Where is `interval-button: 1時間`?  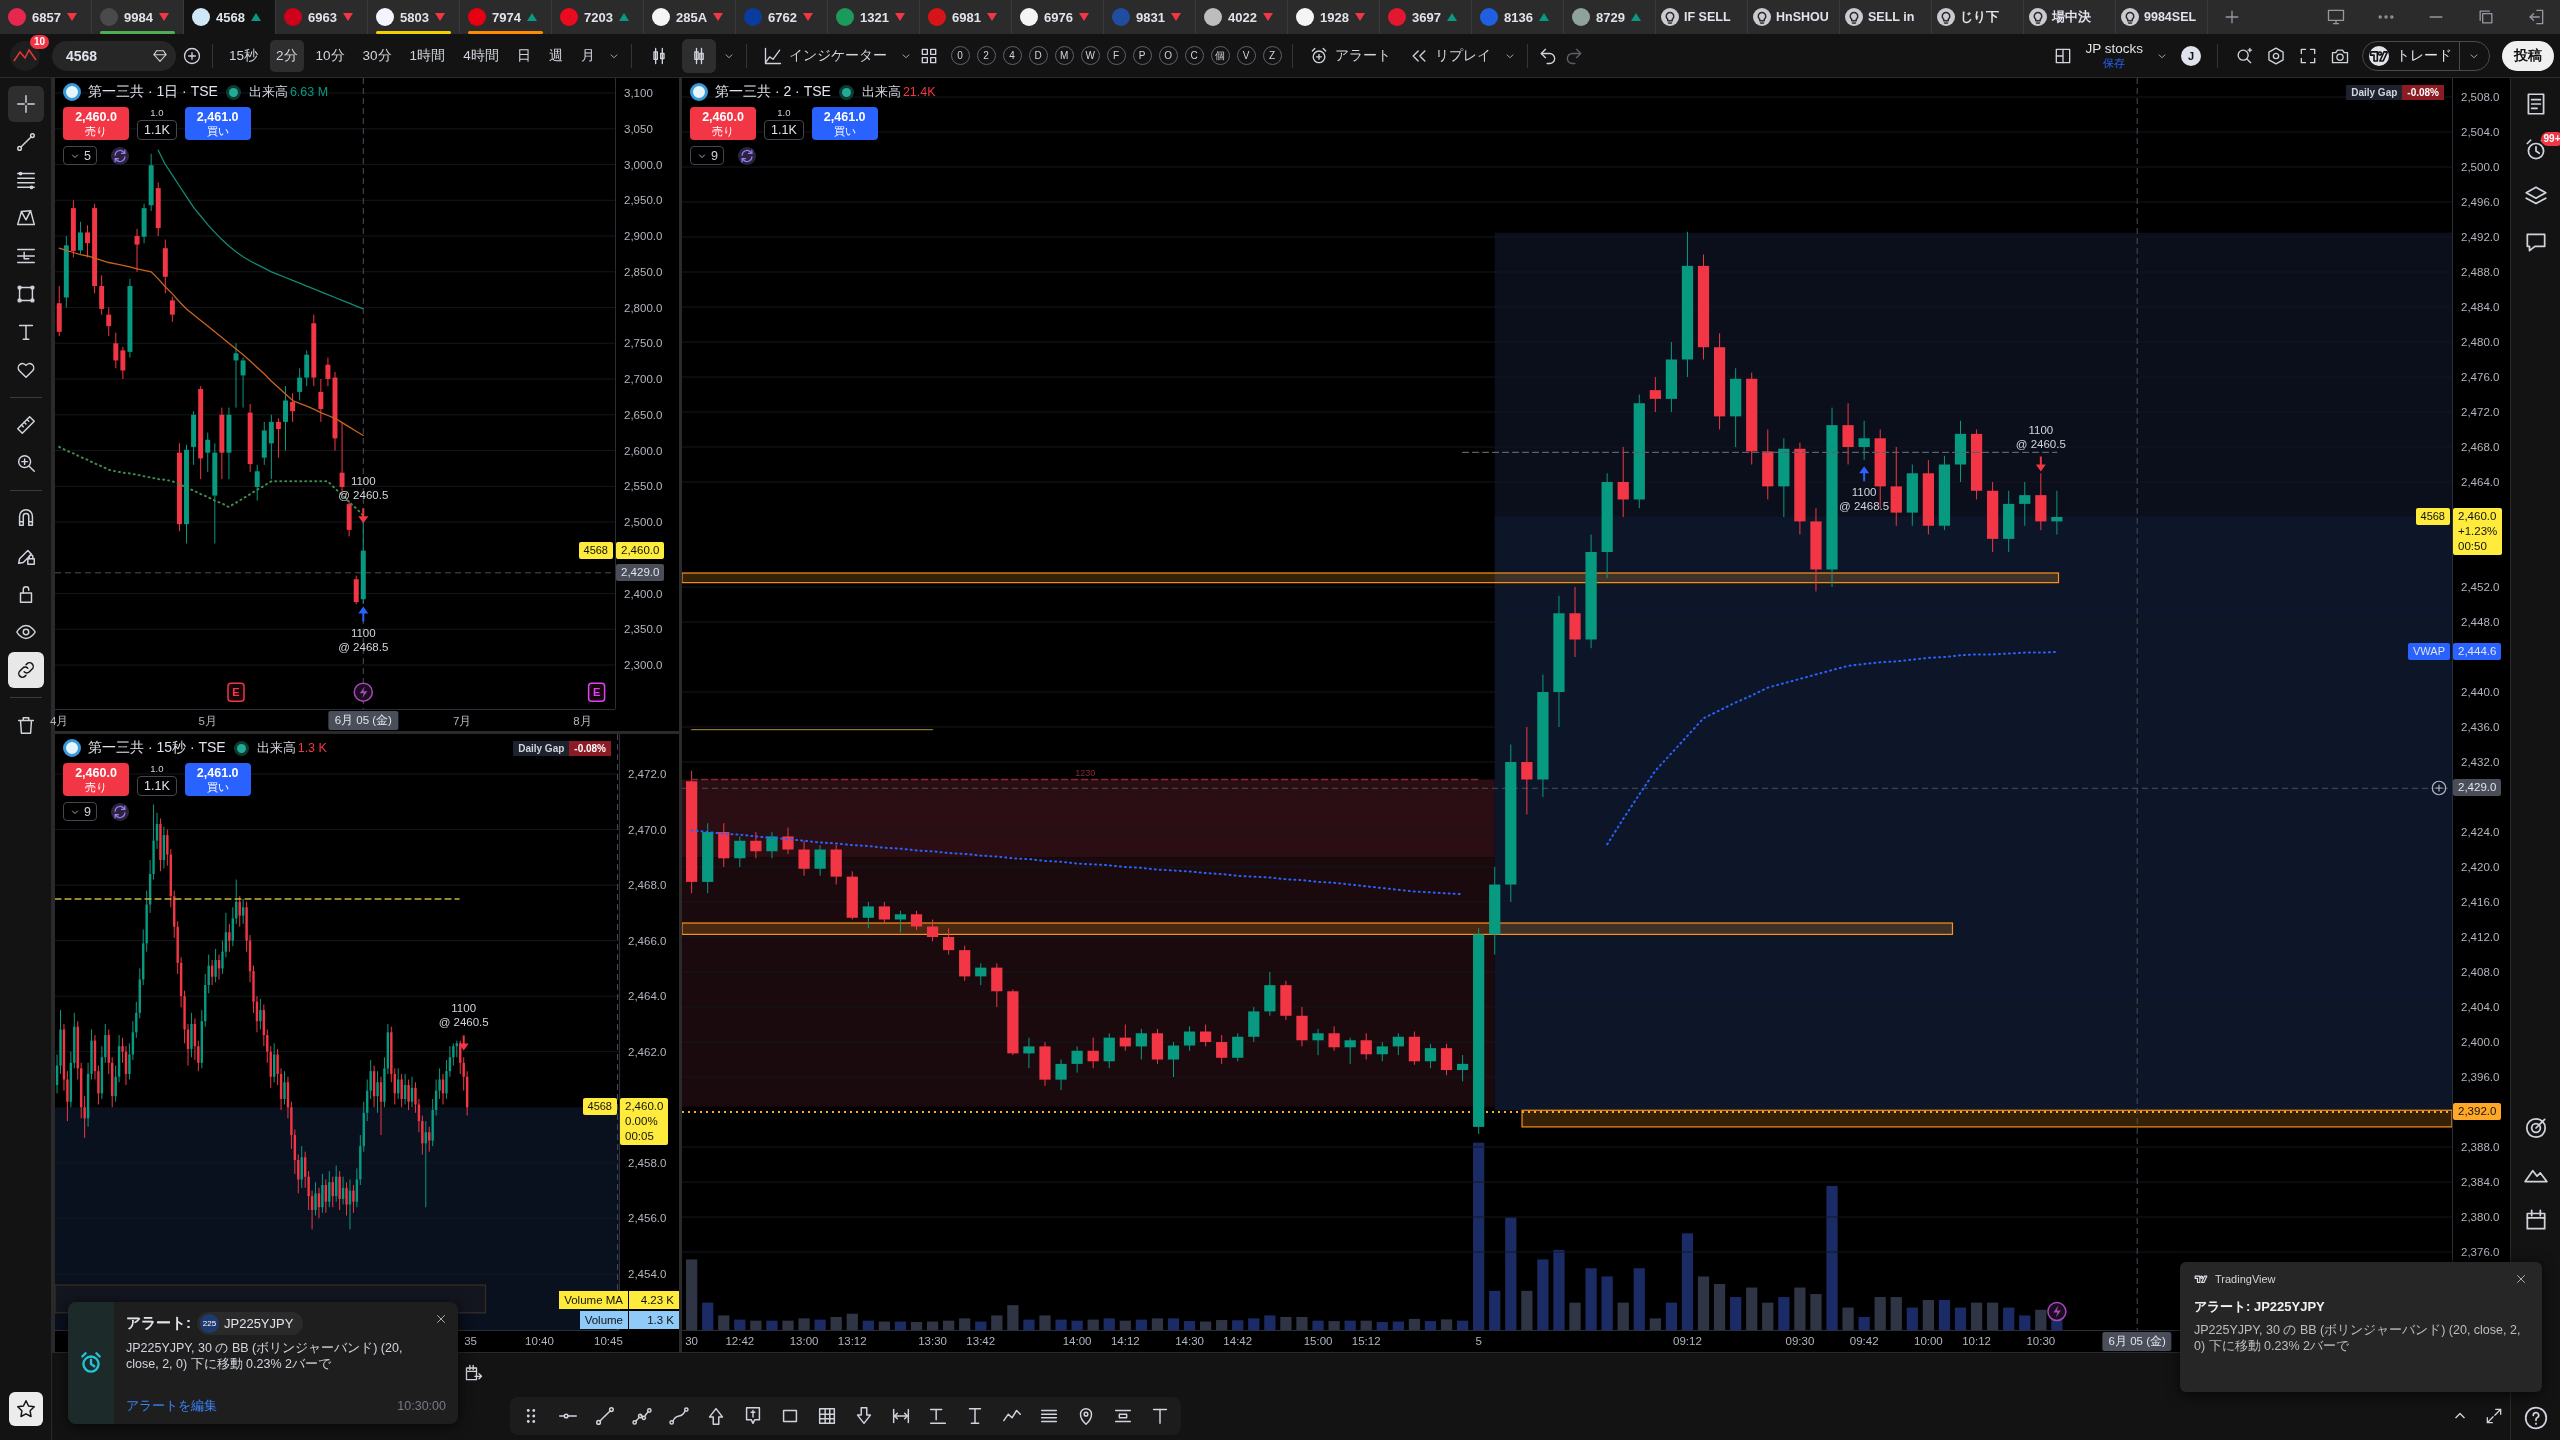 interval-button: 1時間 is located at coordinates (427, 55).